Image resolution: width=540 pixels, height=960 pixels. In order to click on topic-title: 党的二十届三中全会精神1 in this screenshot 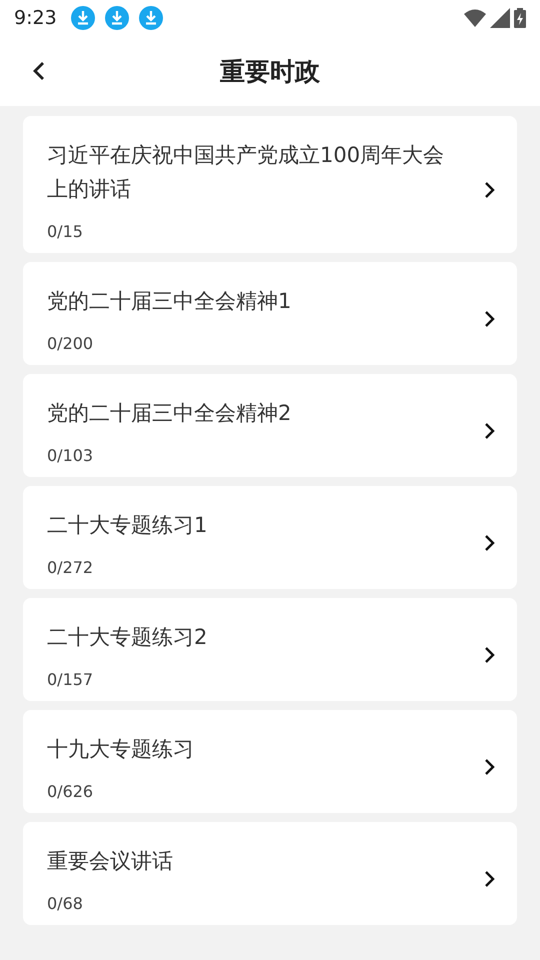, I will do `click(169, 301)`.